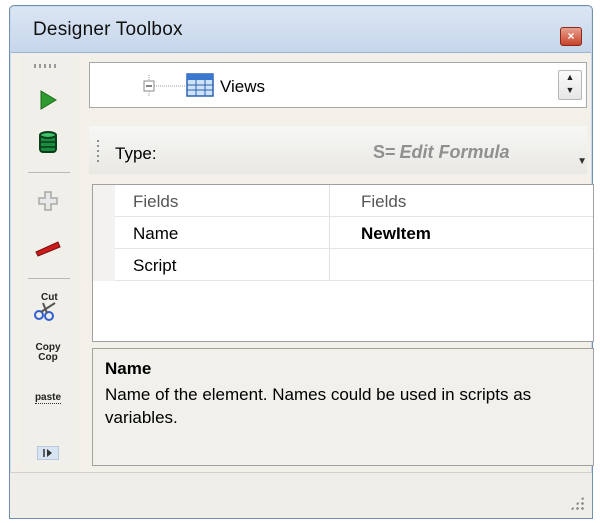 The width and height of the screenshot is (600, 523). Describe the element at coordinates (577, 503) in the screenshot. I see `resize-grip-icon` at that location.